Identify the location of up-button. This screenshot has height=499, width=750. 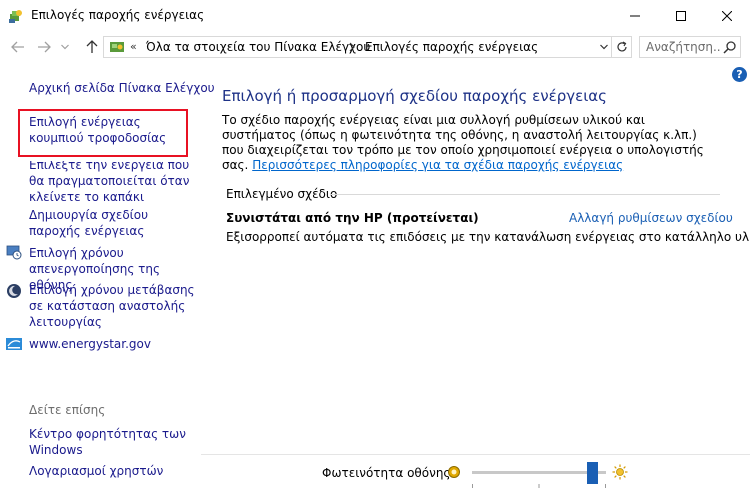
(92, 47).